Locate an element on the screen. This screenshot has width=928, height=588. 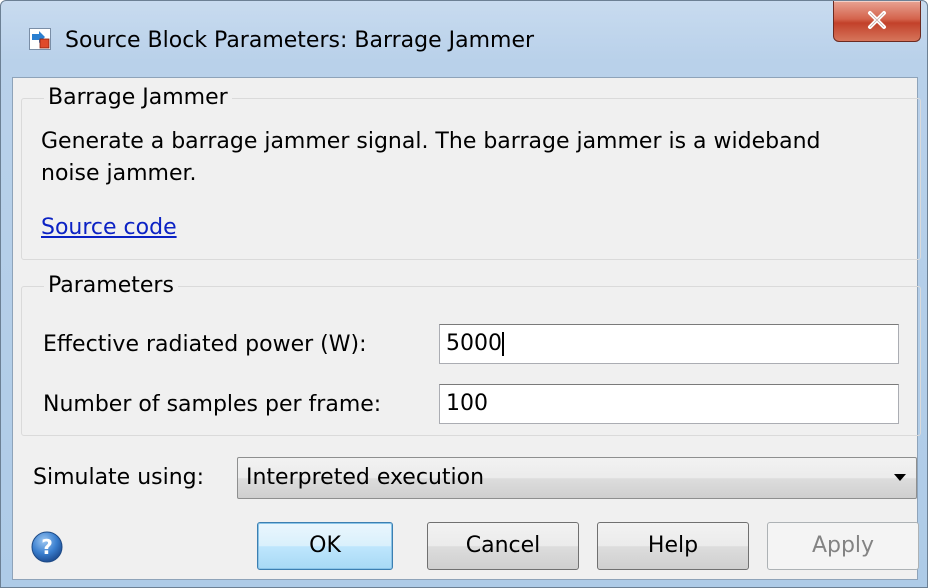
close-icon is located at coordinates (877, 20).